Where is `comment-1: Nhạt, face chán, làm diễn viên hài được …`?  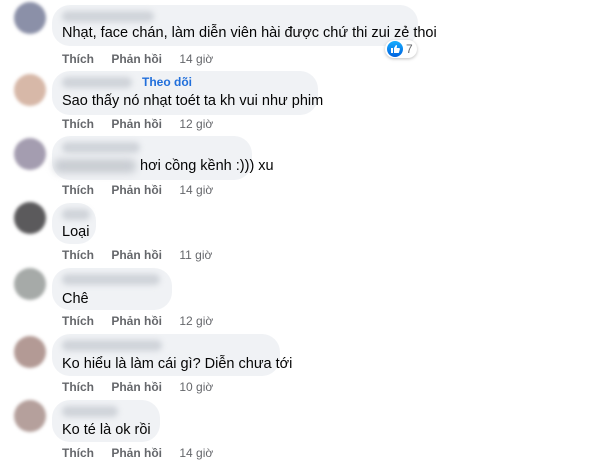 comment-1: Nhạt, face chán, làm diễn viên hài được … is located at coordinates (299, 33).